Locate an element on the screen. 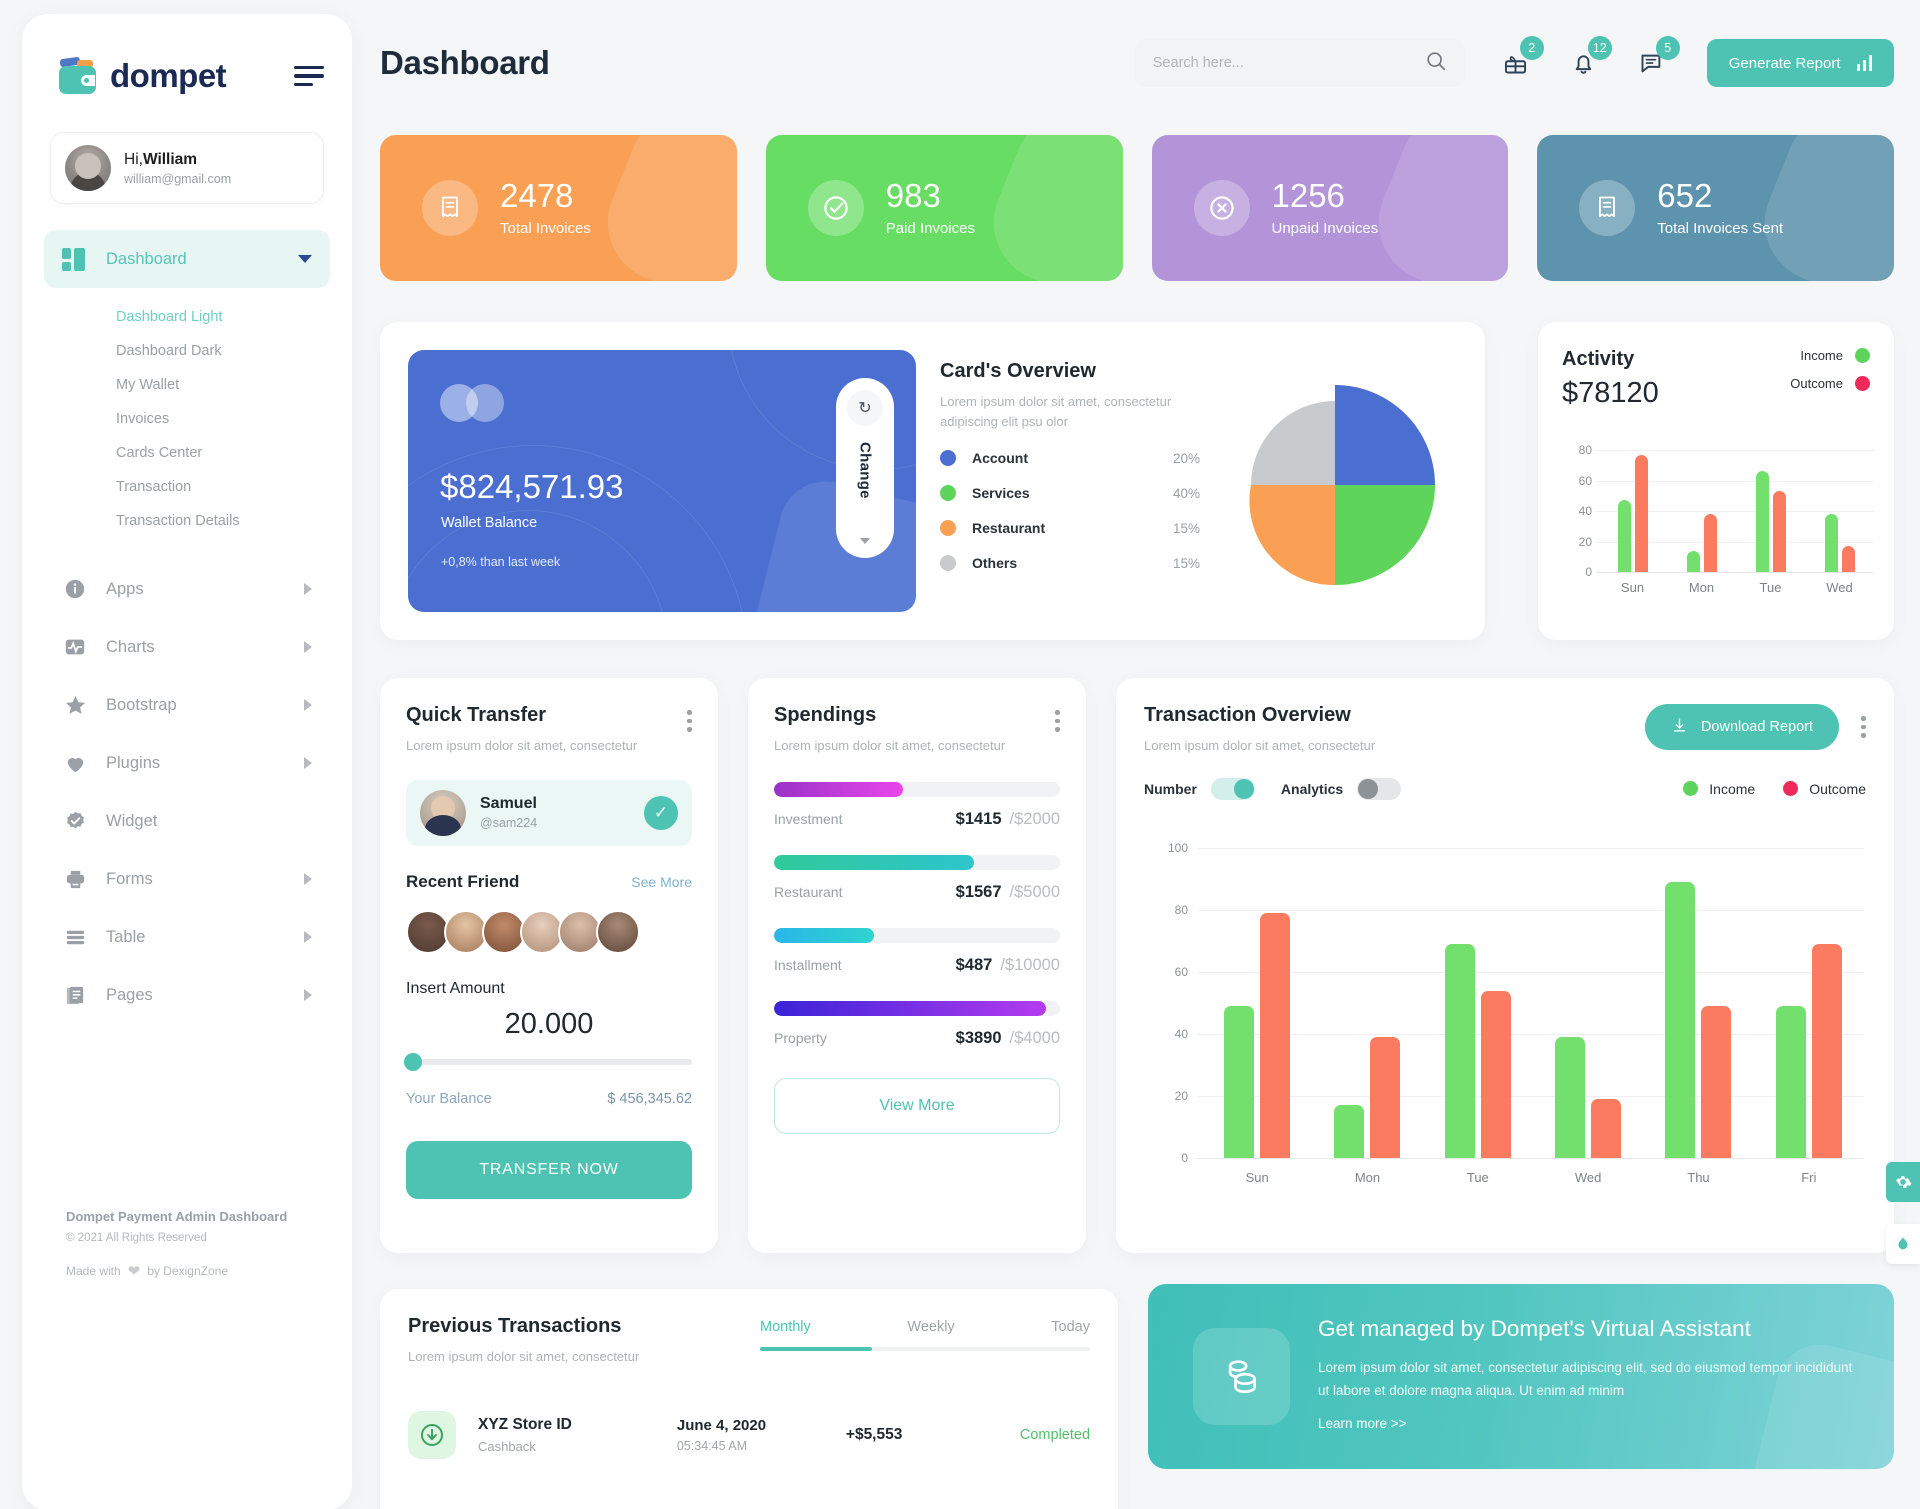  heart-icon is located at coordinates (75, 763).